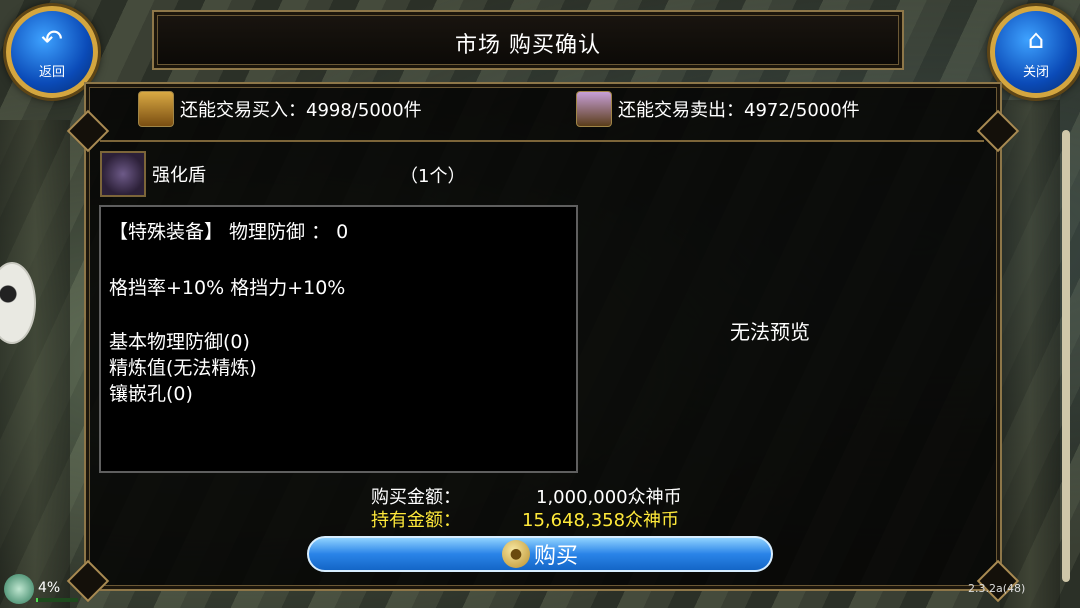 The height and width of the screenshot is (608, 1080). What do you see at coordinates (555, 556) in the screenshot?
I see `buy-button-label: 购买` at bounding box center [555, 556].